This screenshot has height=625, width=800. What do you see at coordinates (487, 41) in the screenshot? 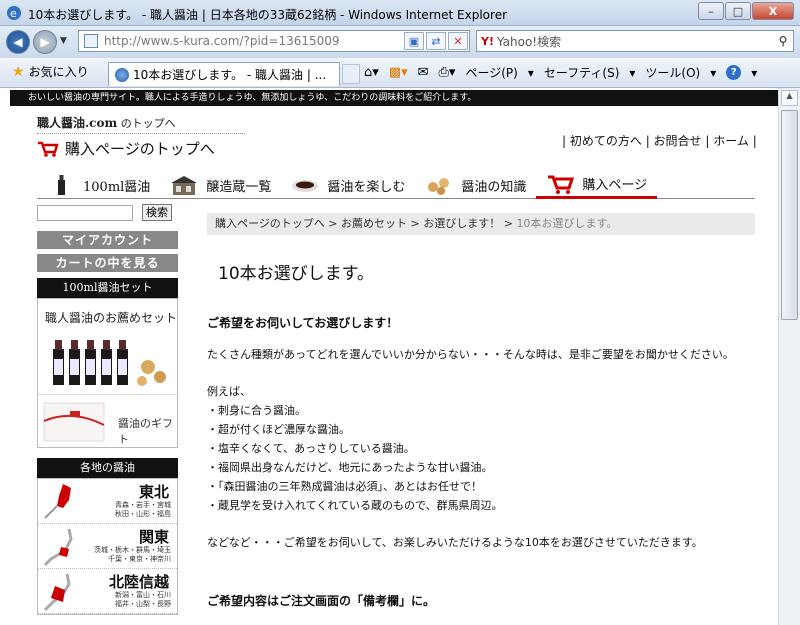
I see `yahoo-logo-icon: Y!` at bounding box center [487, 41].